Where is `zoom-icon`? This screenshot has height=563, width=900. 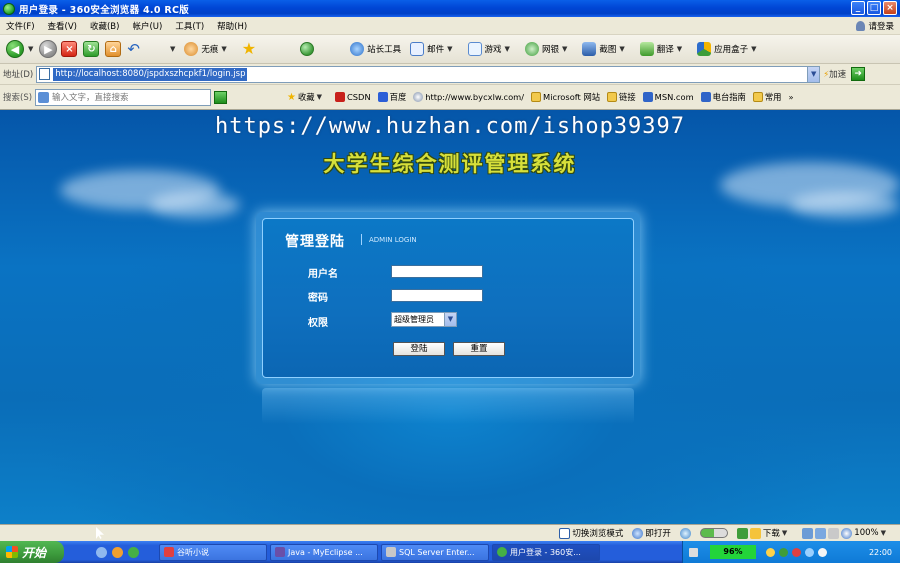
zoom-icon is located at coordinates (847, 533).